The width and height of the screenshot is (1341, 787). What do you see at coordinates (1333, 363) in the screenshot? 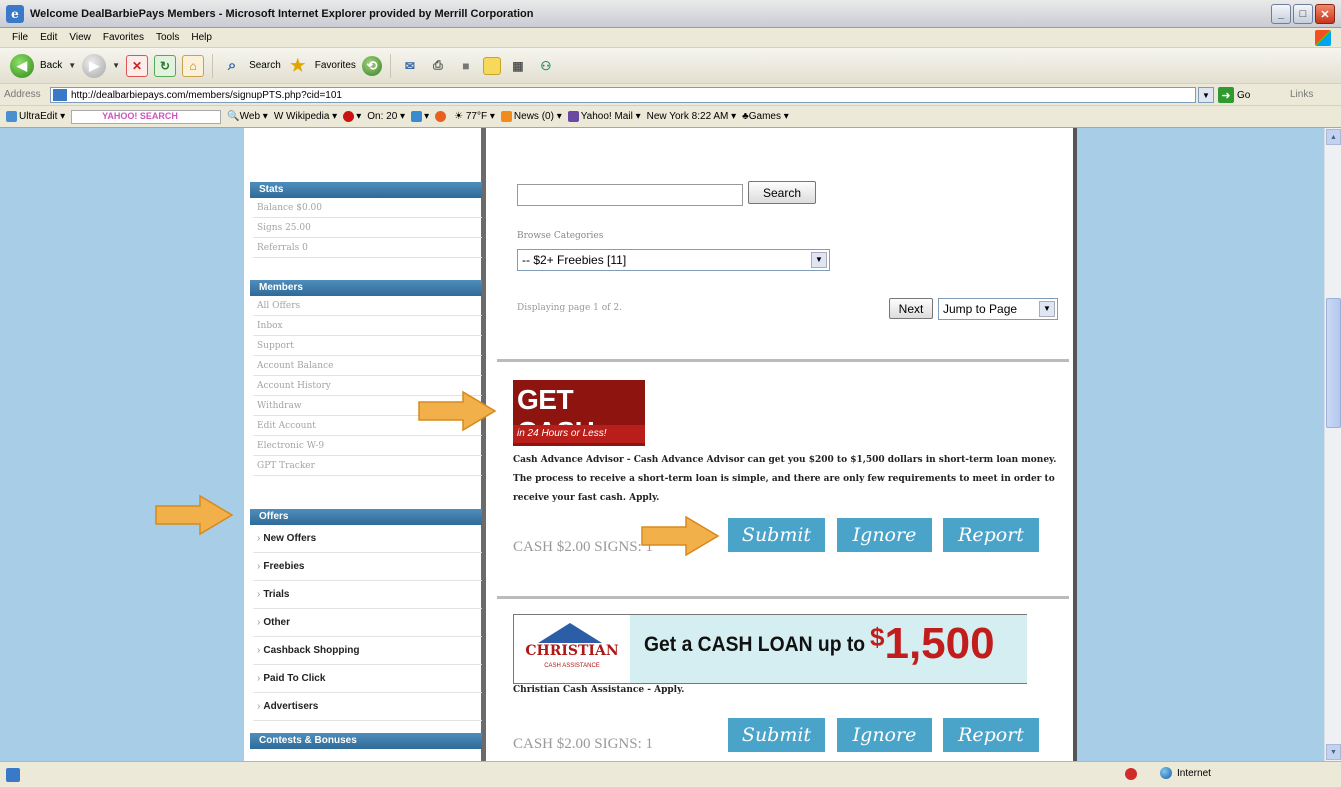
I see `scroll-thumb` at bounding box center [1333, 363].